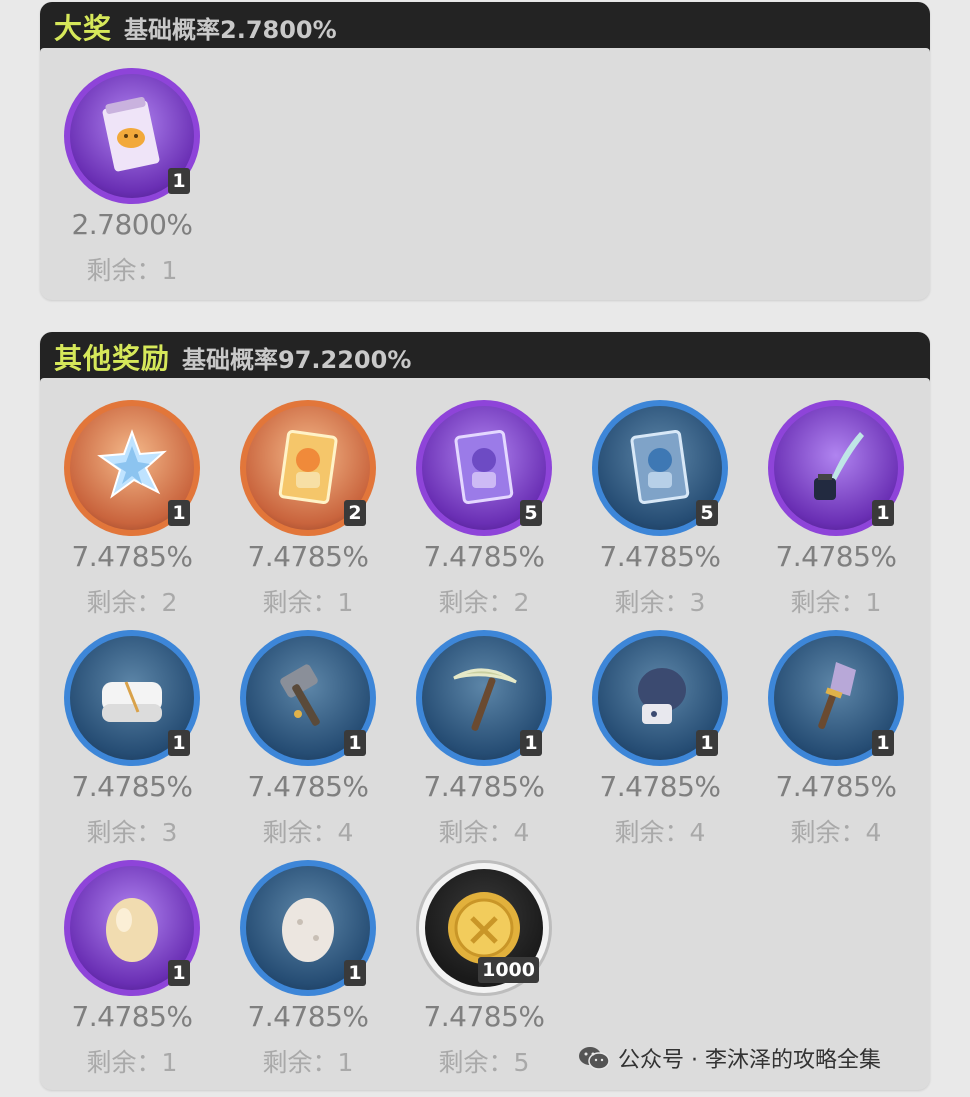 The image size is (970, 1097). I want to click on item-count-badge: 2, so click(355, 513).